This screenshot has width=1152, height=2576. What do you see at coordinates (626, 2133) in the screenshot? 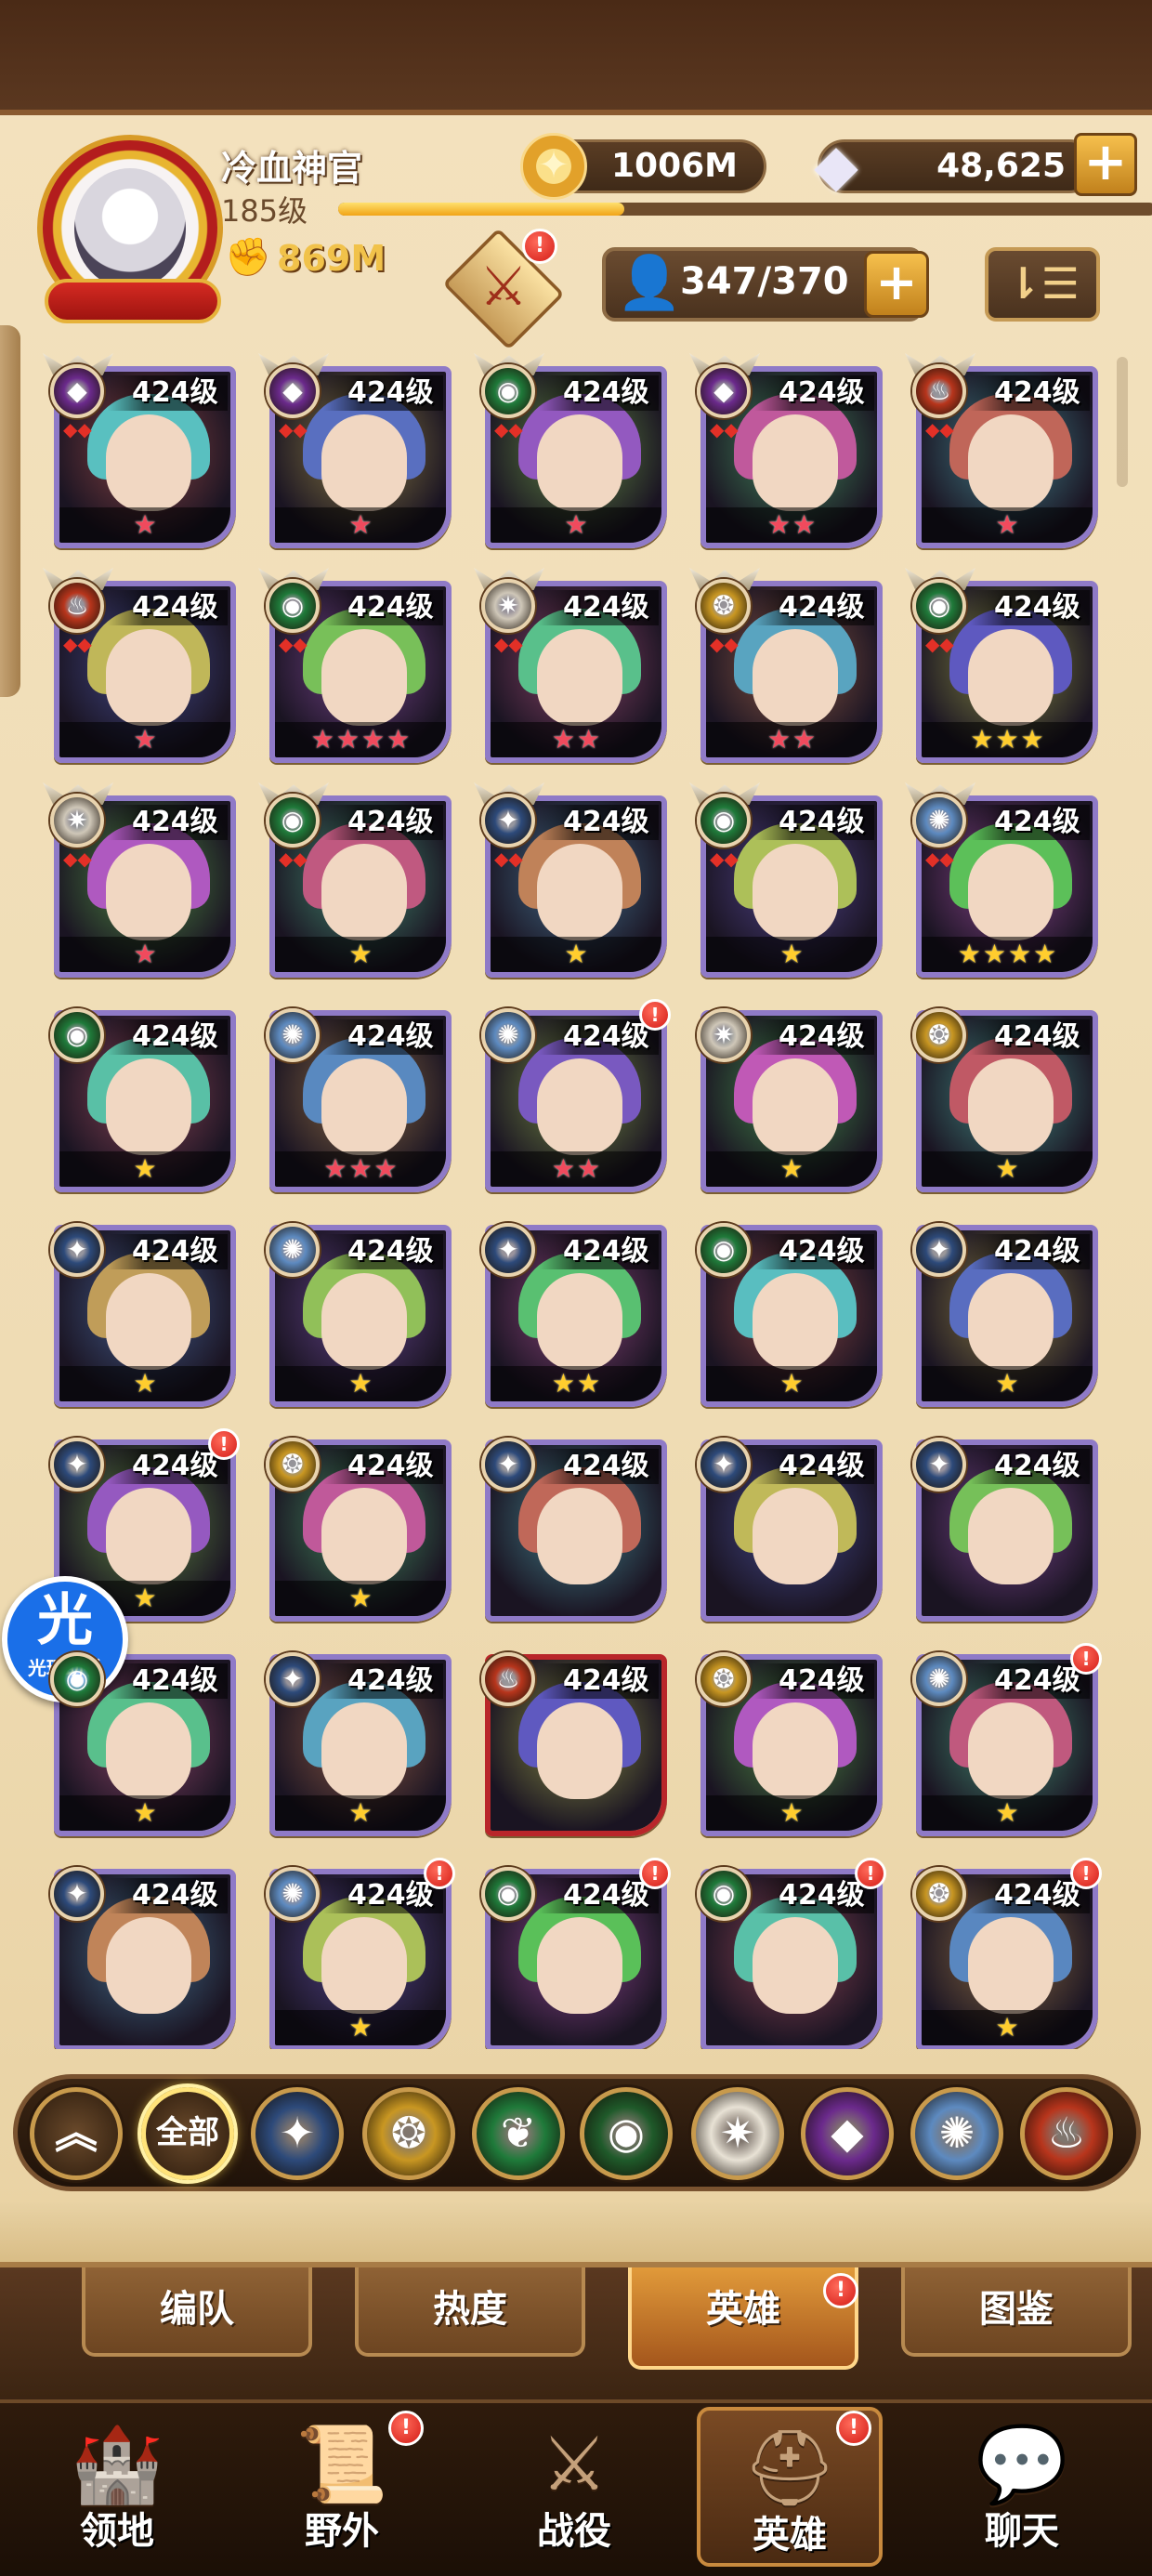
I see `filter-wilder-eye-icon: ◉` at bounding box center [626, 2133].